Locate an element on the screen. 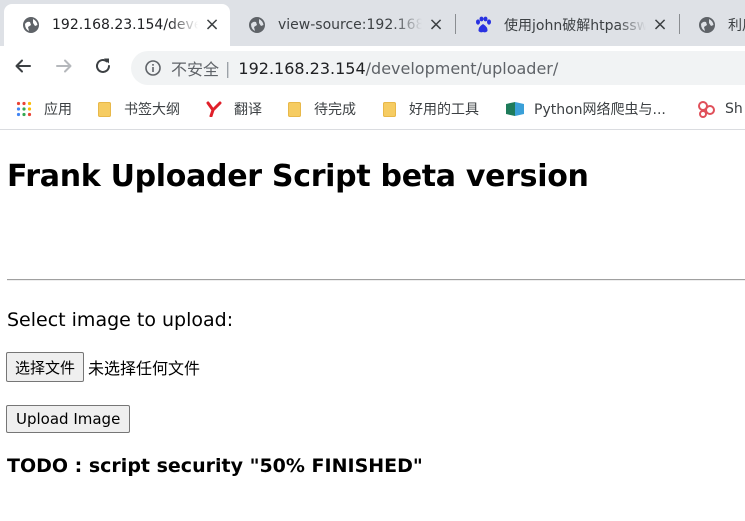 The image size is (745, 521). bookmark-label: 应用 is located at coordinates (58, 110).